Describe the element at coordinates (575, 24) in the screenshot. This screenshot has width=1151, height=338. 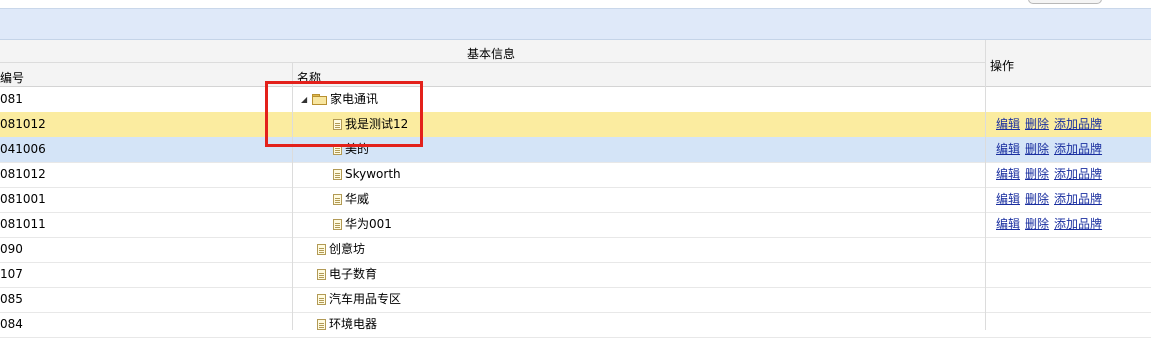
I see `panel-header` at that location.